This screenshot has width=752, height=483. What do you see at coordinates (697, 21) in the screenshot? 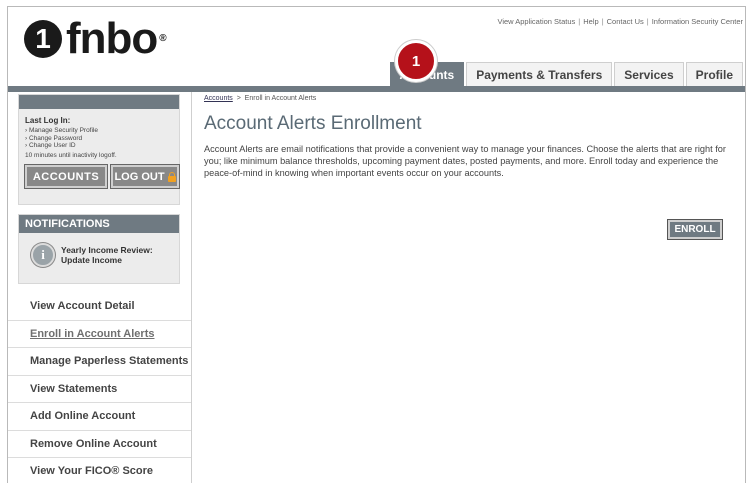
I see `link-information-security-center: Information Security Center` at bounding box center [697, 21].